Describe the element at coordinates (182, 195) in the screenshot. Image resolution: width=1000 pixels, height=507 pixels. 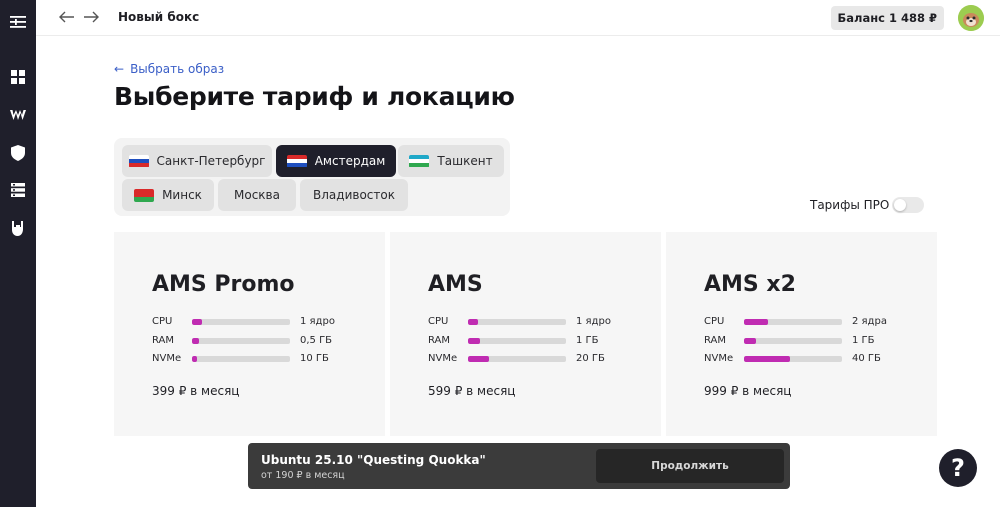
I see `location-label: Минск` at that location.